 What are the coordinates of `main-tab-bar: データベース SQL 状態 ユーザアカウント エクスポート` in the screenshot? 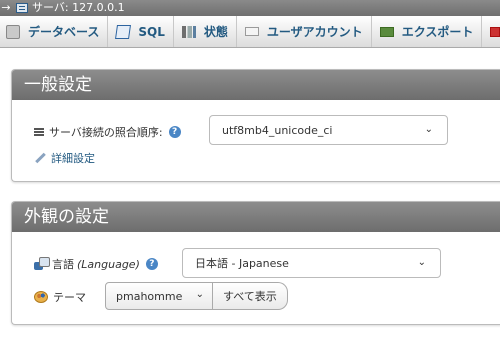 It's located at (250, 32).